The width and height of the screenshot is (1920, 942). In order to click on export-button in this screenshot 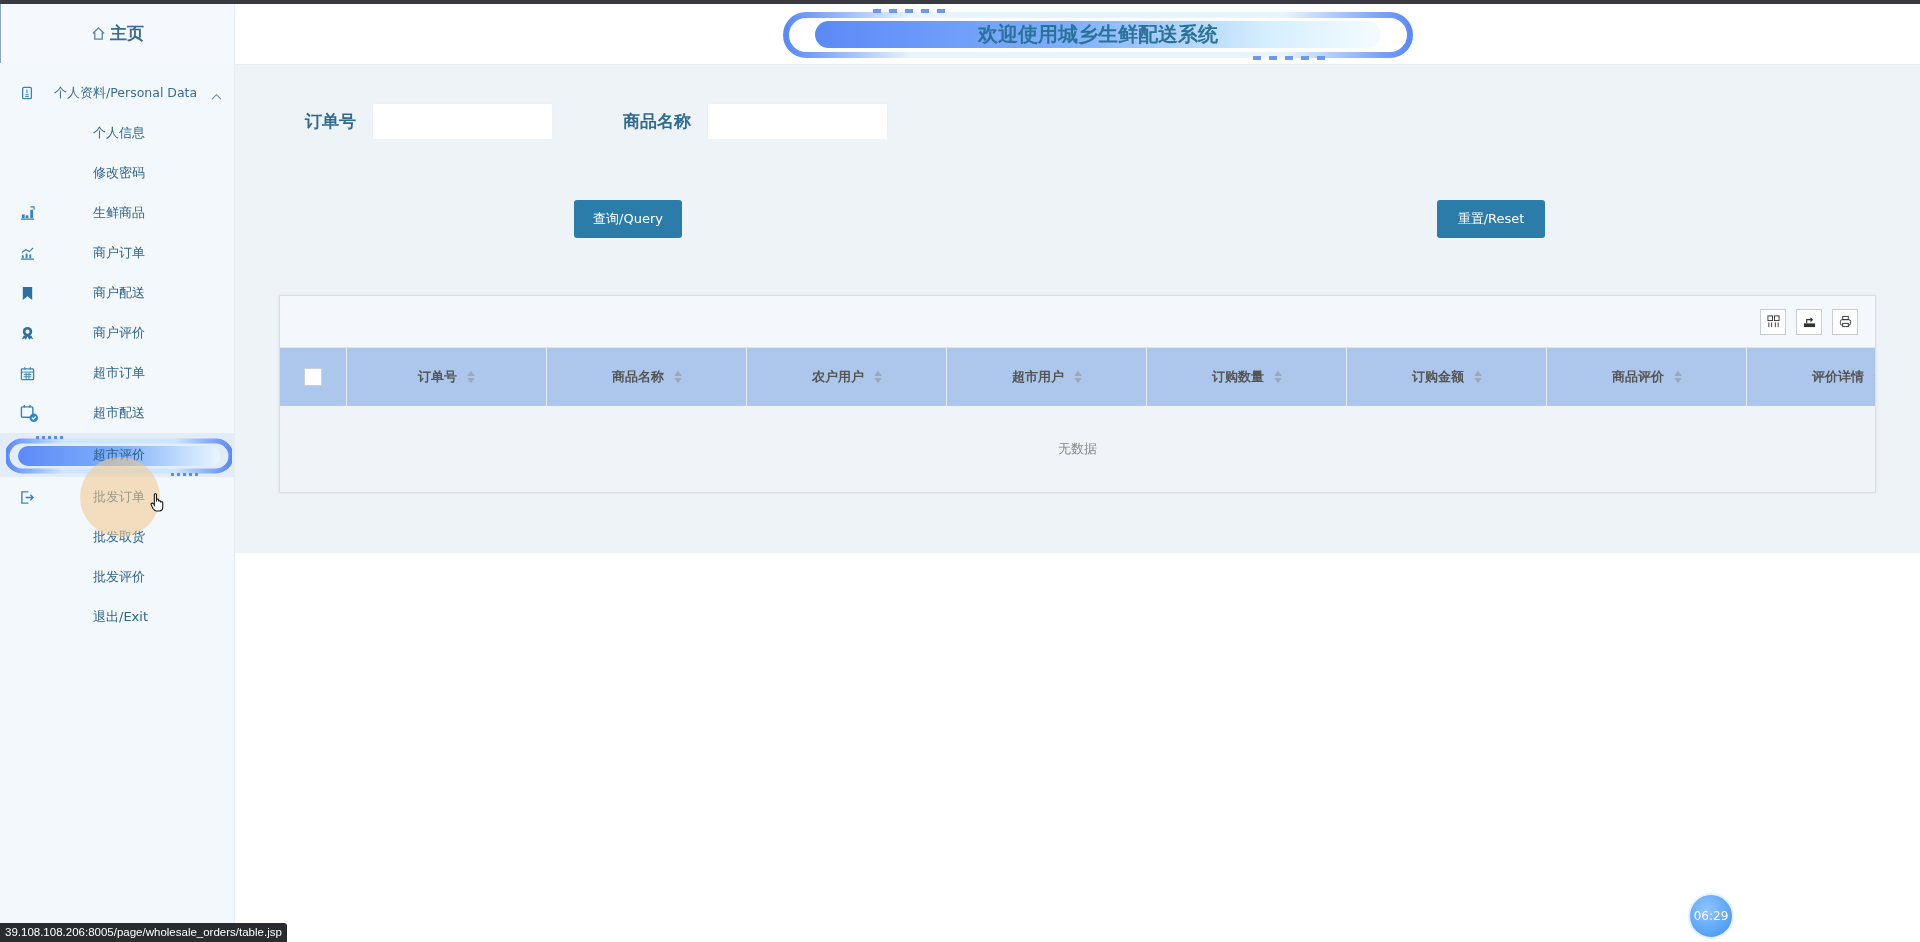, I will do `click(1809, 321)`.